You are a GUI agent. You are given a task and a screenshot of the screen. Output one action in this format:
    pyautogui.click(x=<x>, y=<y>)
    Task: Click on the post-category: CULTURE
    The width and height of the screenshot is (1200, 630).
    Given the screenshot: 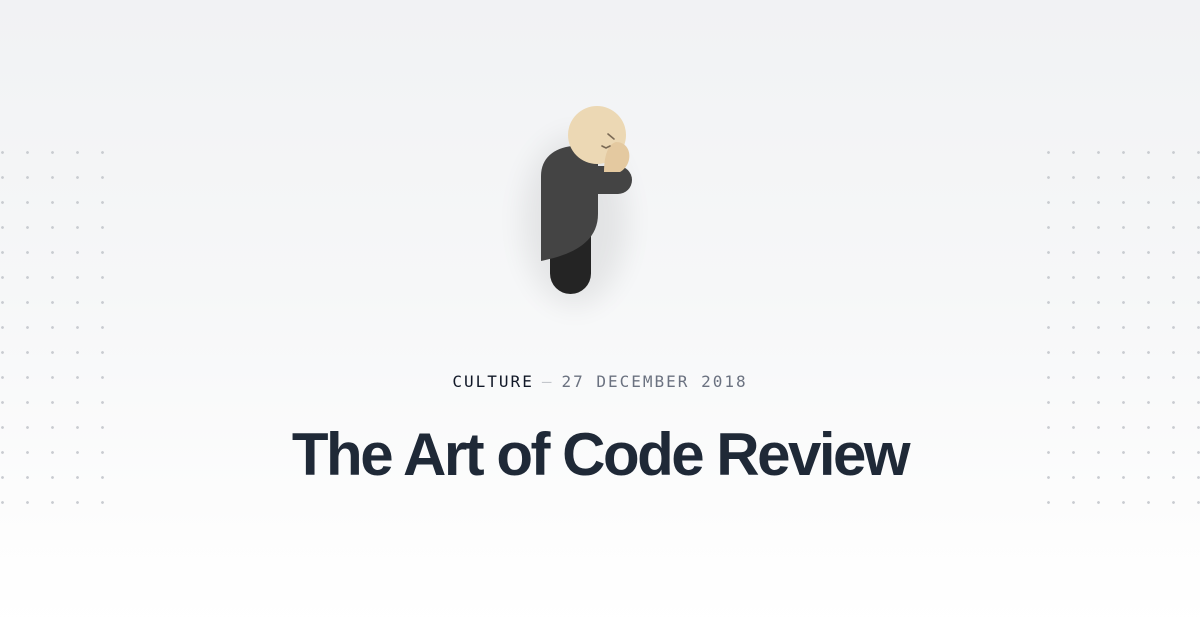 What is the action you would take?
    pyautogui.click(x=492, y=381)
    